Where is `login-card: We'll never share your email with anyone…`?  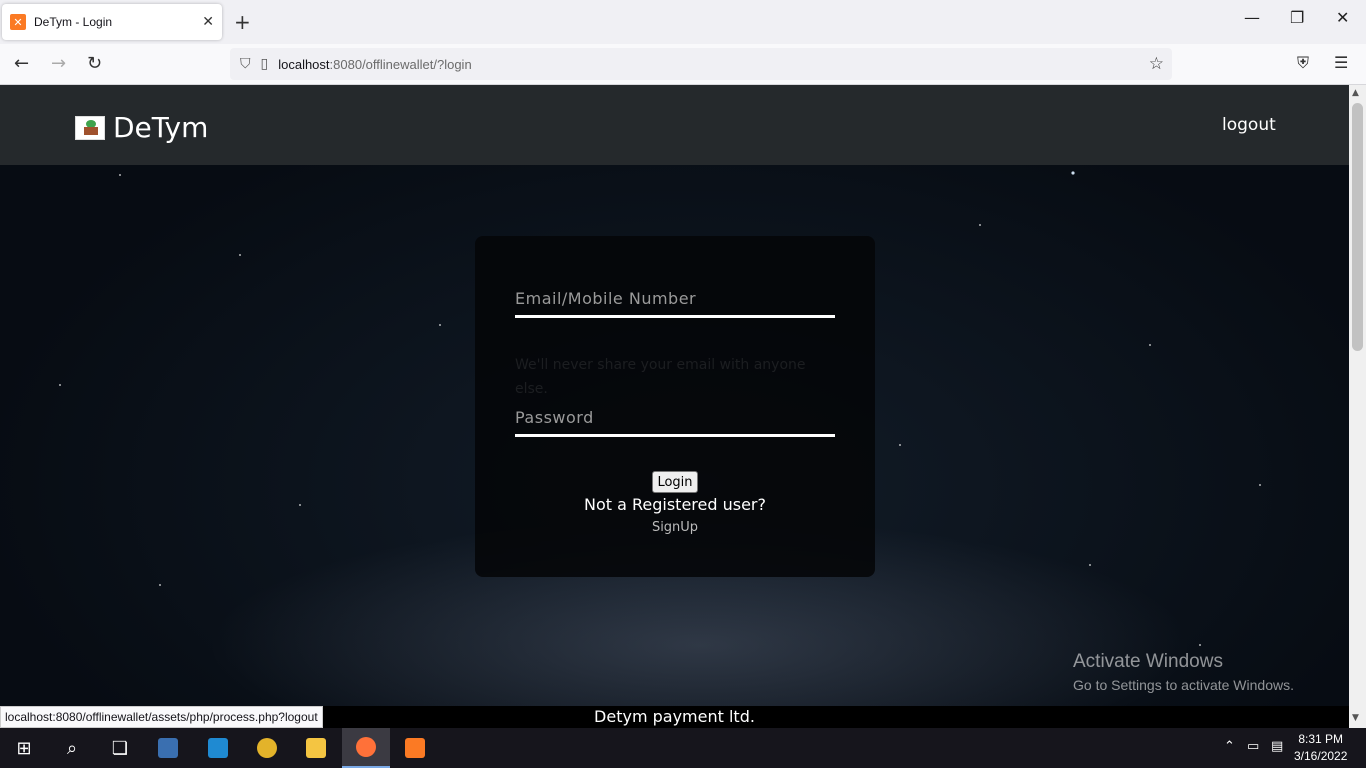
login-card: We'll never share your email with anyone… is located at coordinates (675, 406).